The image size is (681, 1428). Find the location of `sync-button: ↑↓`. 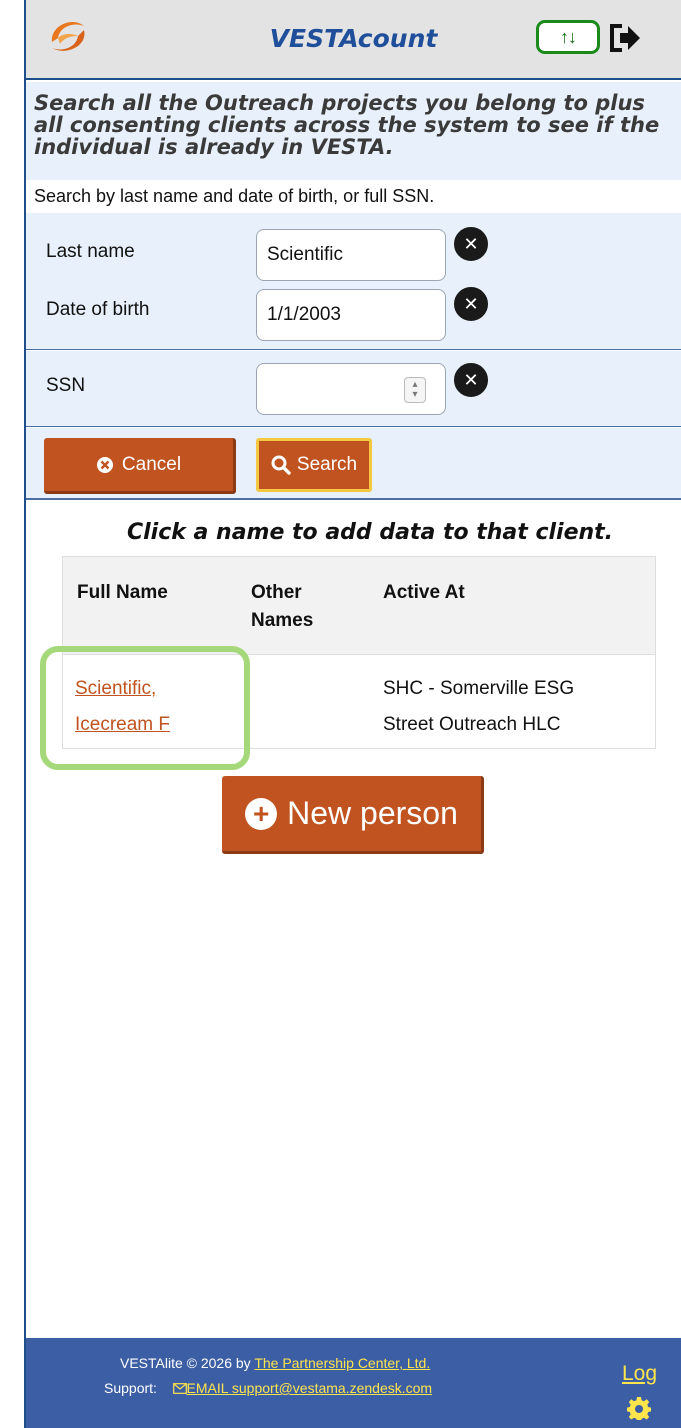

sync-button: ↑↓ is located at coordinates (568, 37).